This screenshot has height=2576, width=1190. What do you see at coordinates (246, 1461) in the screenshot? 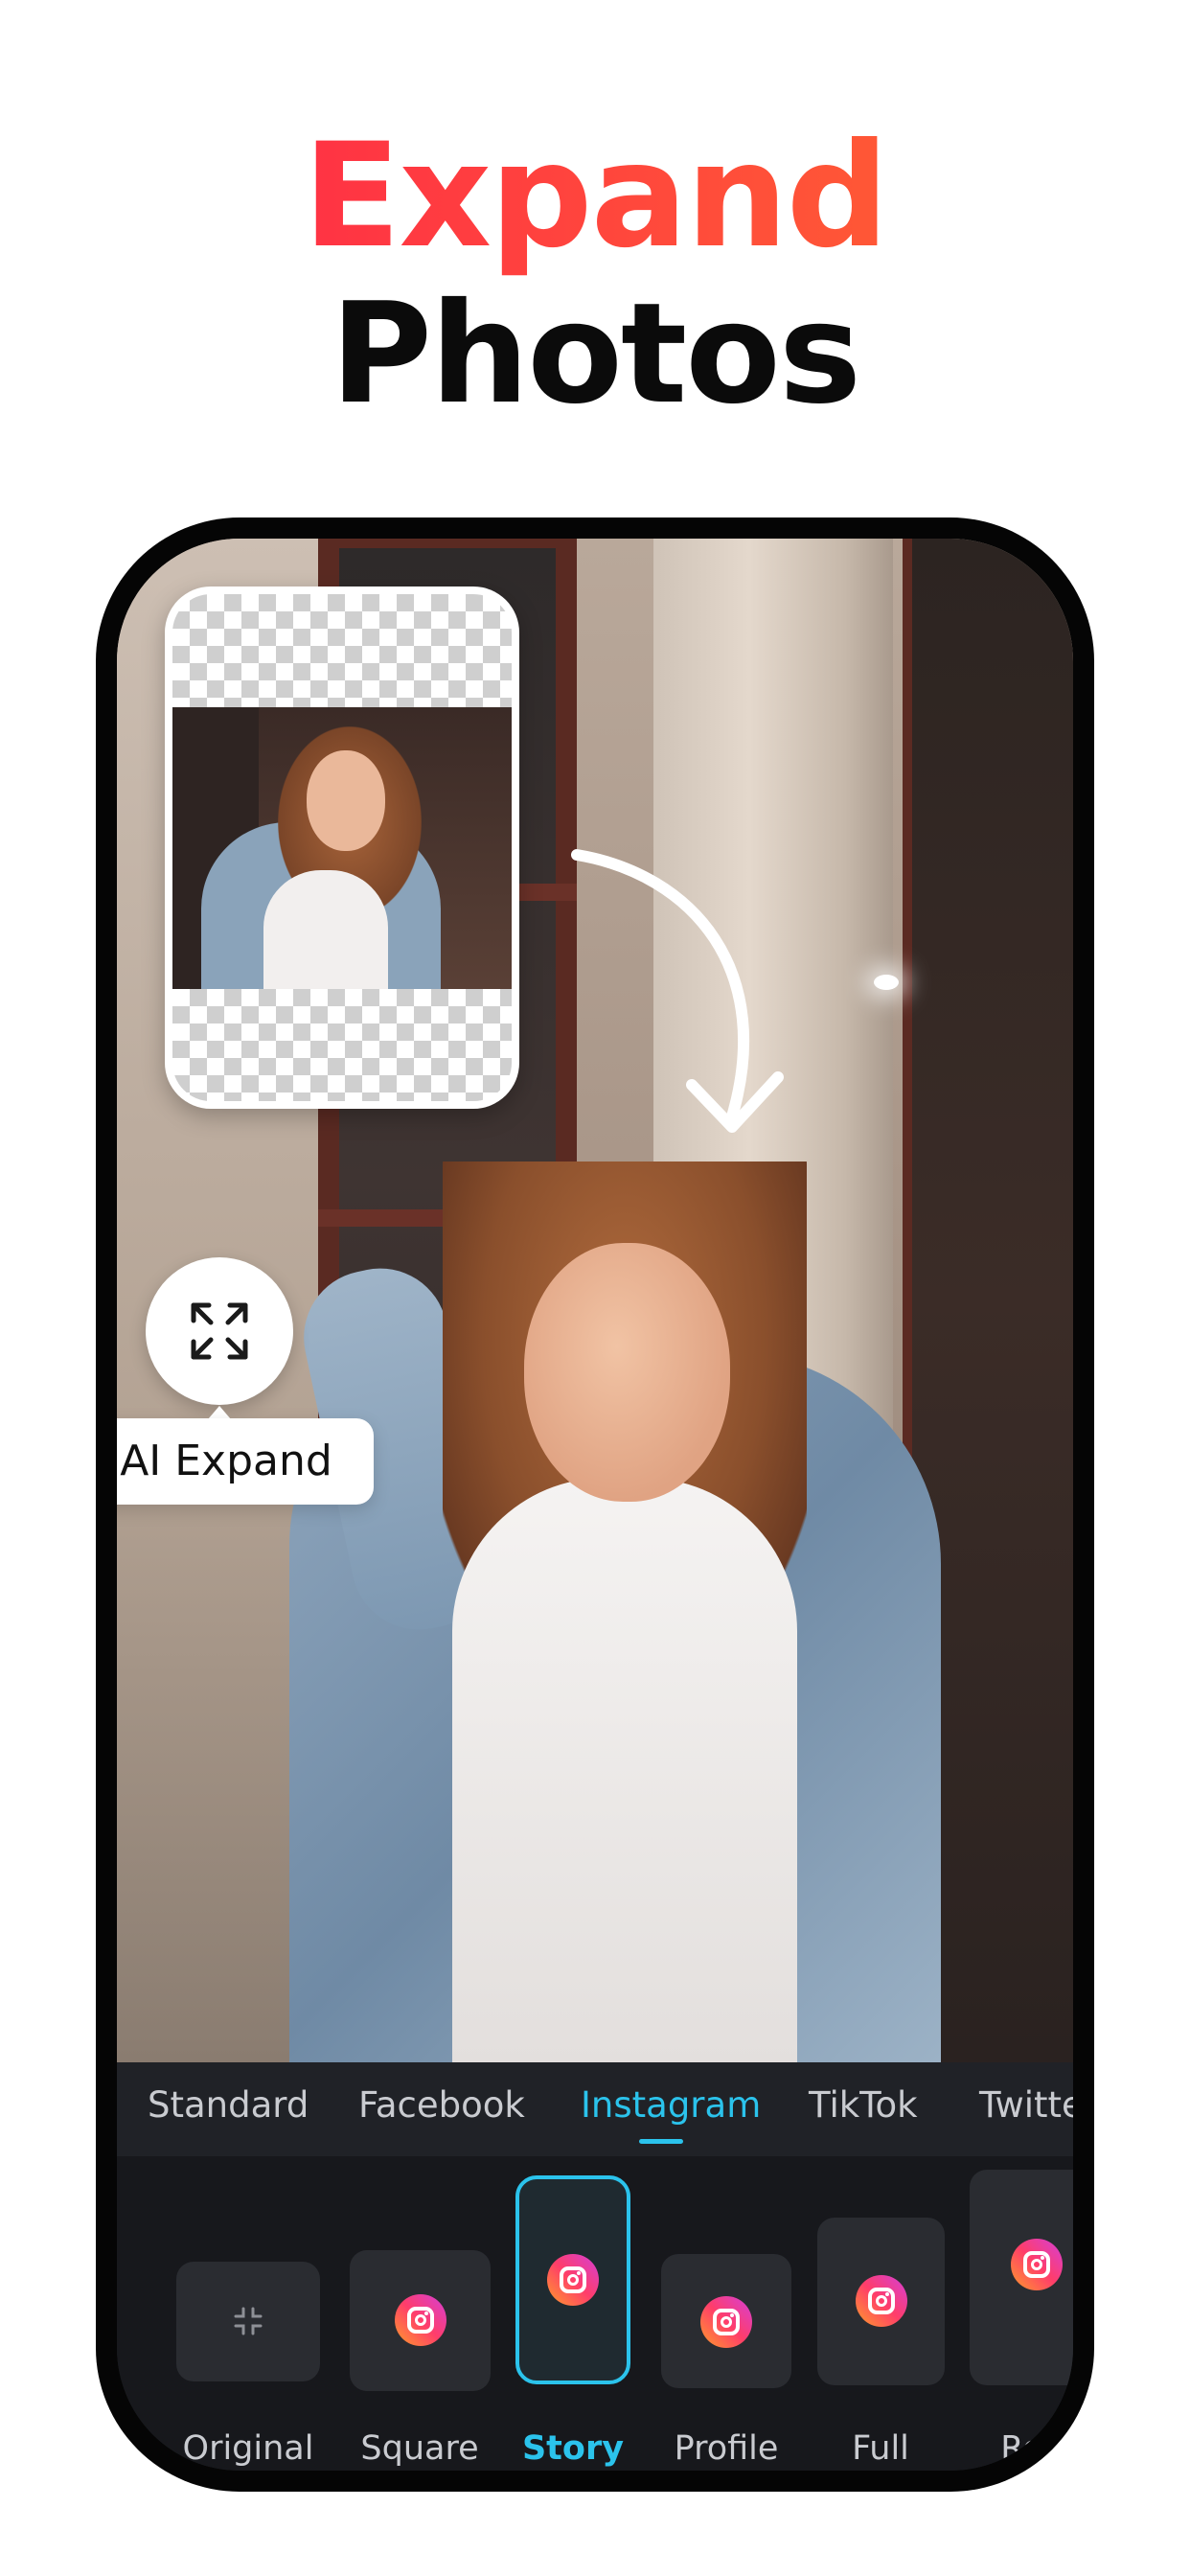
I see `ai-expand-label: AI Expand` at bounding box center [246, 1461].